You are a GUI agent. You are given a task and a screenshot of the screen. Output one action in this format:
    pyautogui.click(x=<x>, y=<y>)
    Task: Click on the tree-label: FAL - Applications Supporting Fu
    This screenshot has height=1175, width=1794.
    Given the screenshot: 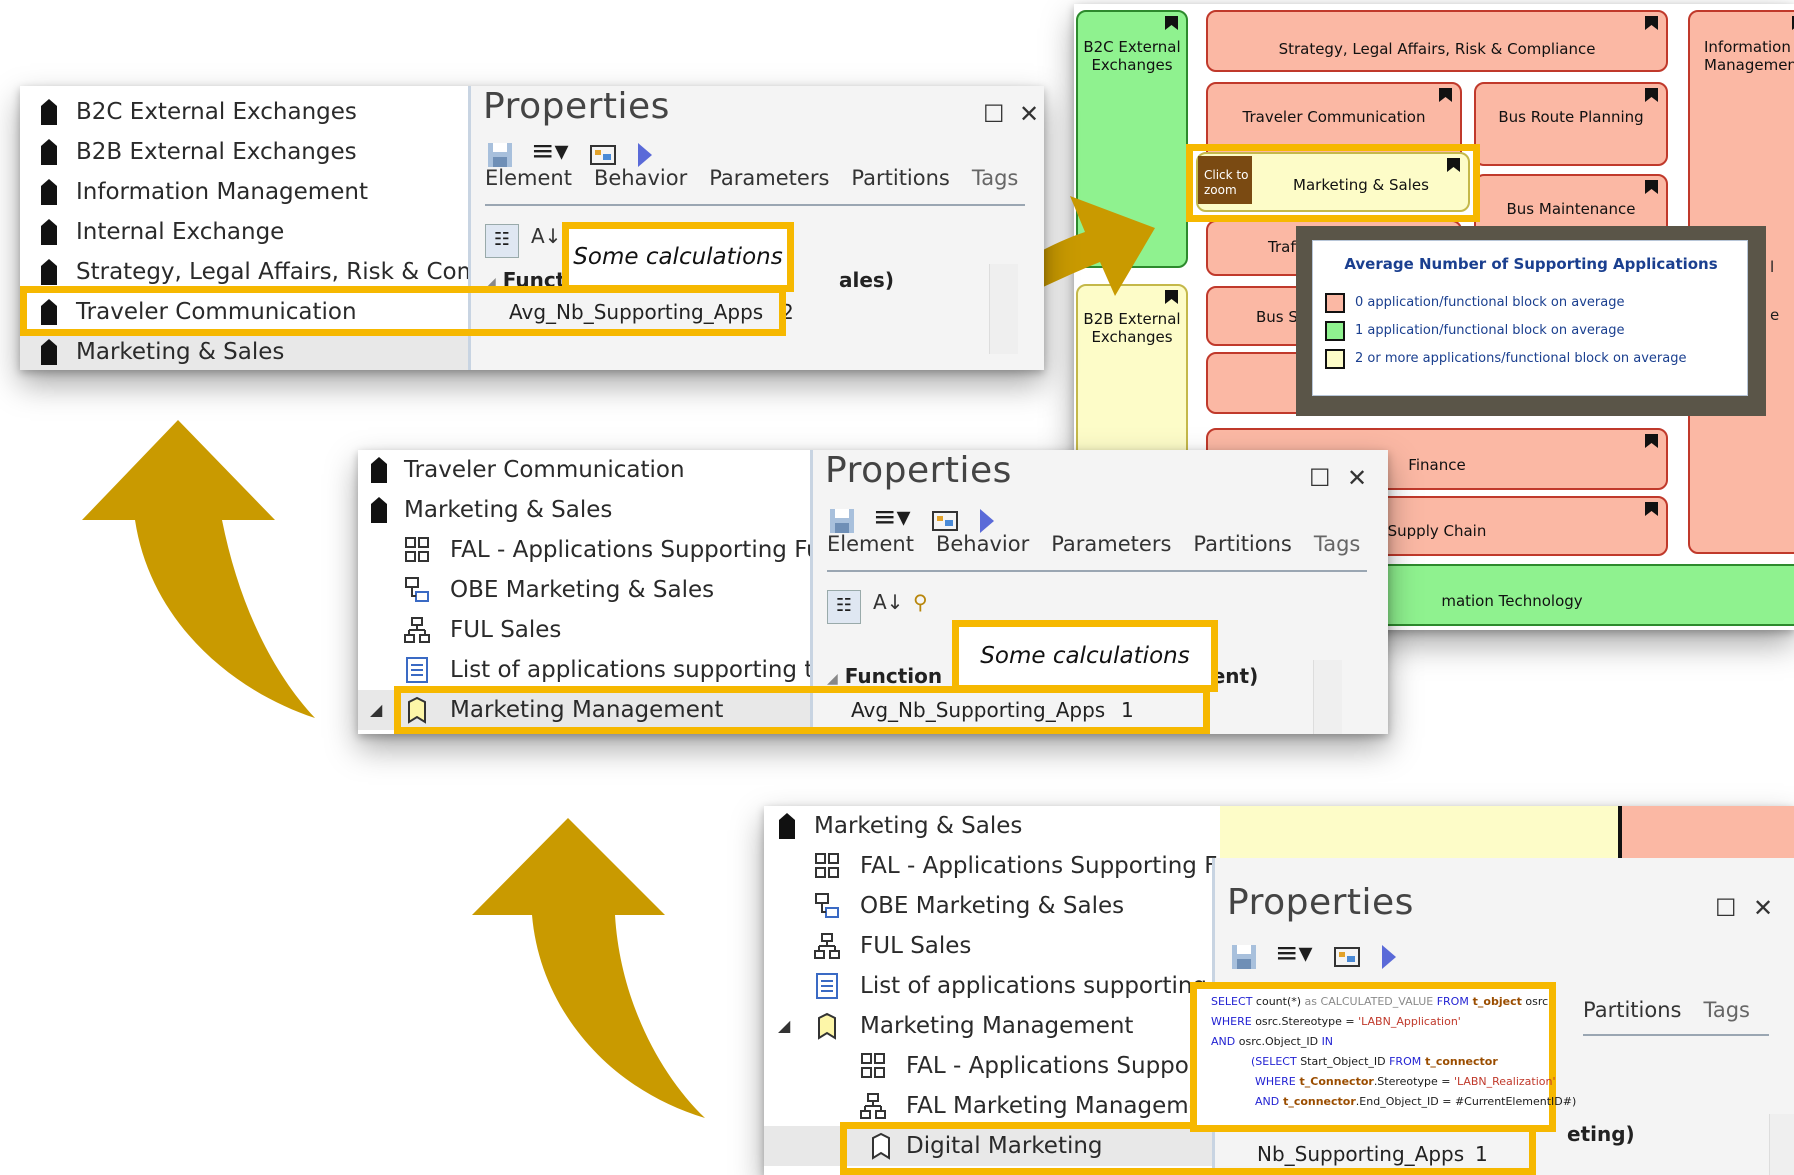 What is the action you would take?
    pyautogui.click(x=1045, y=866)
    